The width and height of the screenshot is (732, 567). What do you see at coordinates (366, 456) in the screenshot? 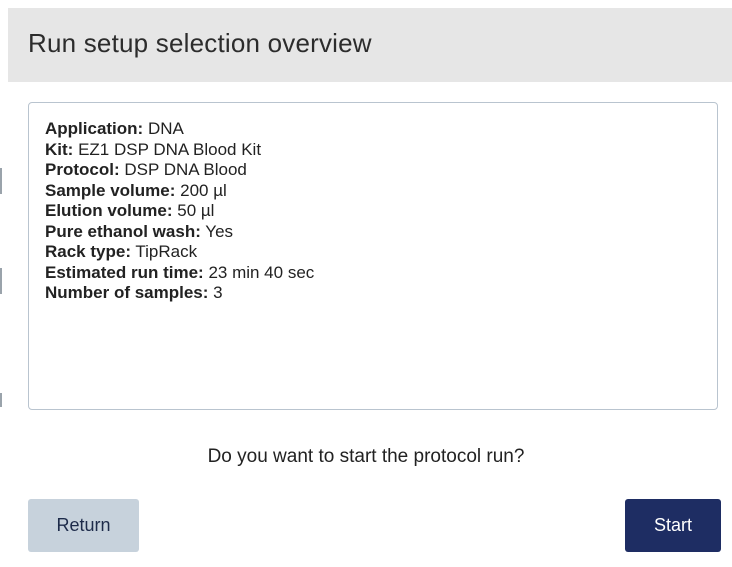
I see `confirmation-question: Do you want to start the protocol run?` at bounding box center [366, 456].